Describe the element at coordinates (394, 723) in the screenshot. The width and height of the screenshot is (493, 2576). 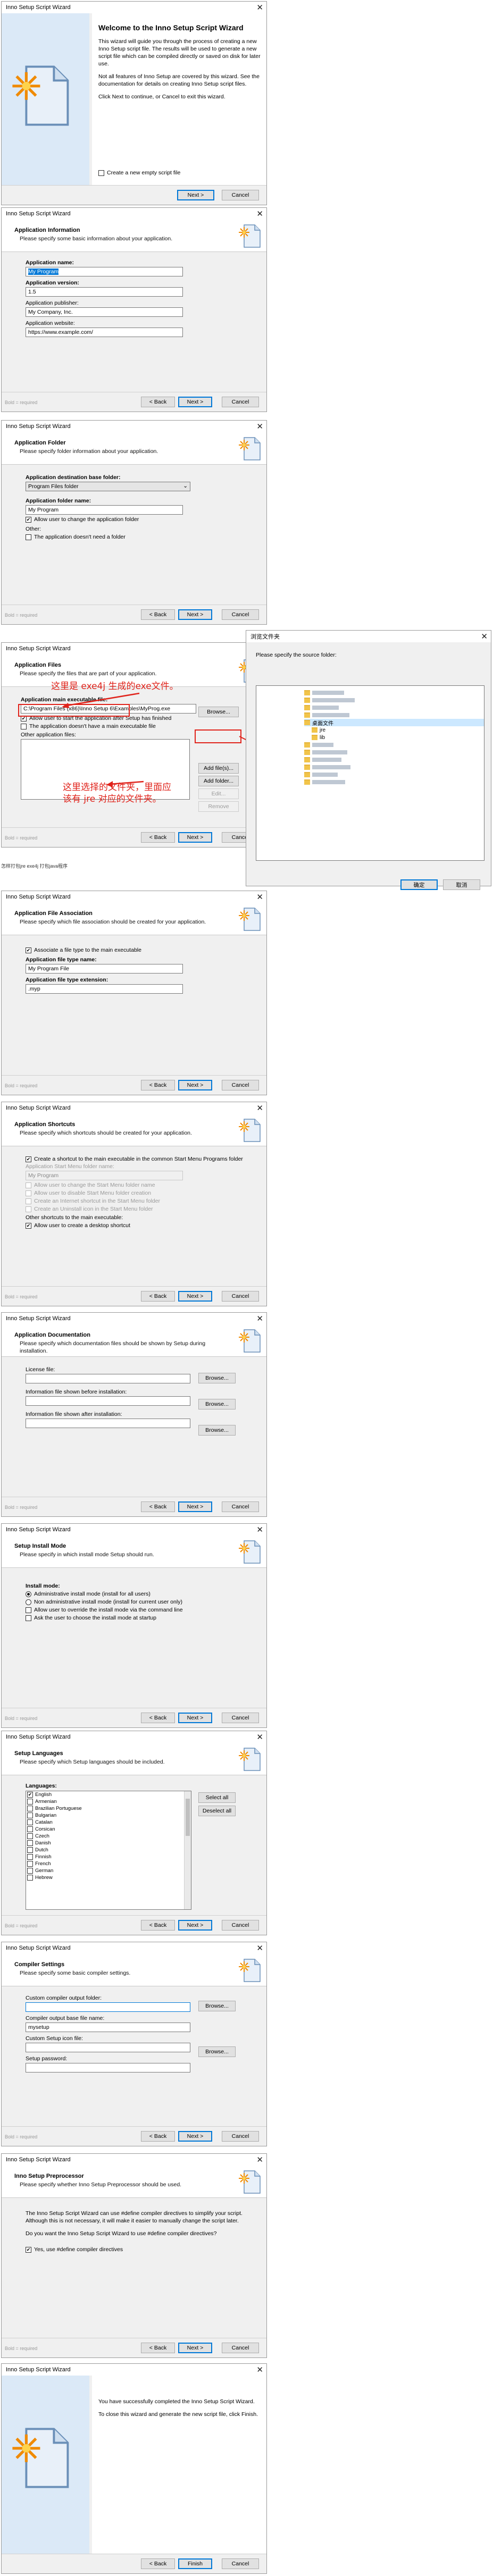
I see `tree-row-selected: 桌面文件` at that location.